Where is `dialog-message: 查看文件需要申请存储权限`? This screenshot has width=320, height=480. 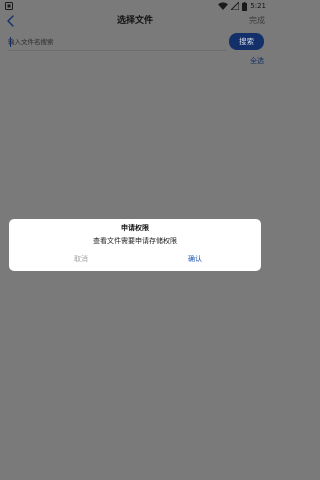 dialog-message: 查看文件需要申请存储权限 is located at coordinates (135, 241).